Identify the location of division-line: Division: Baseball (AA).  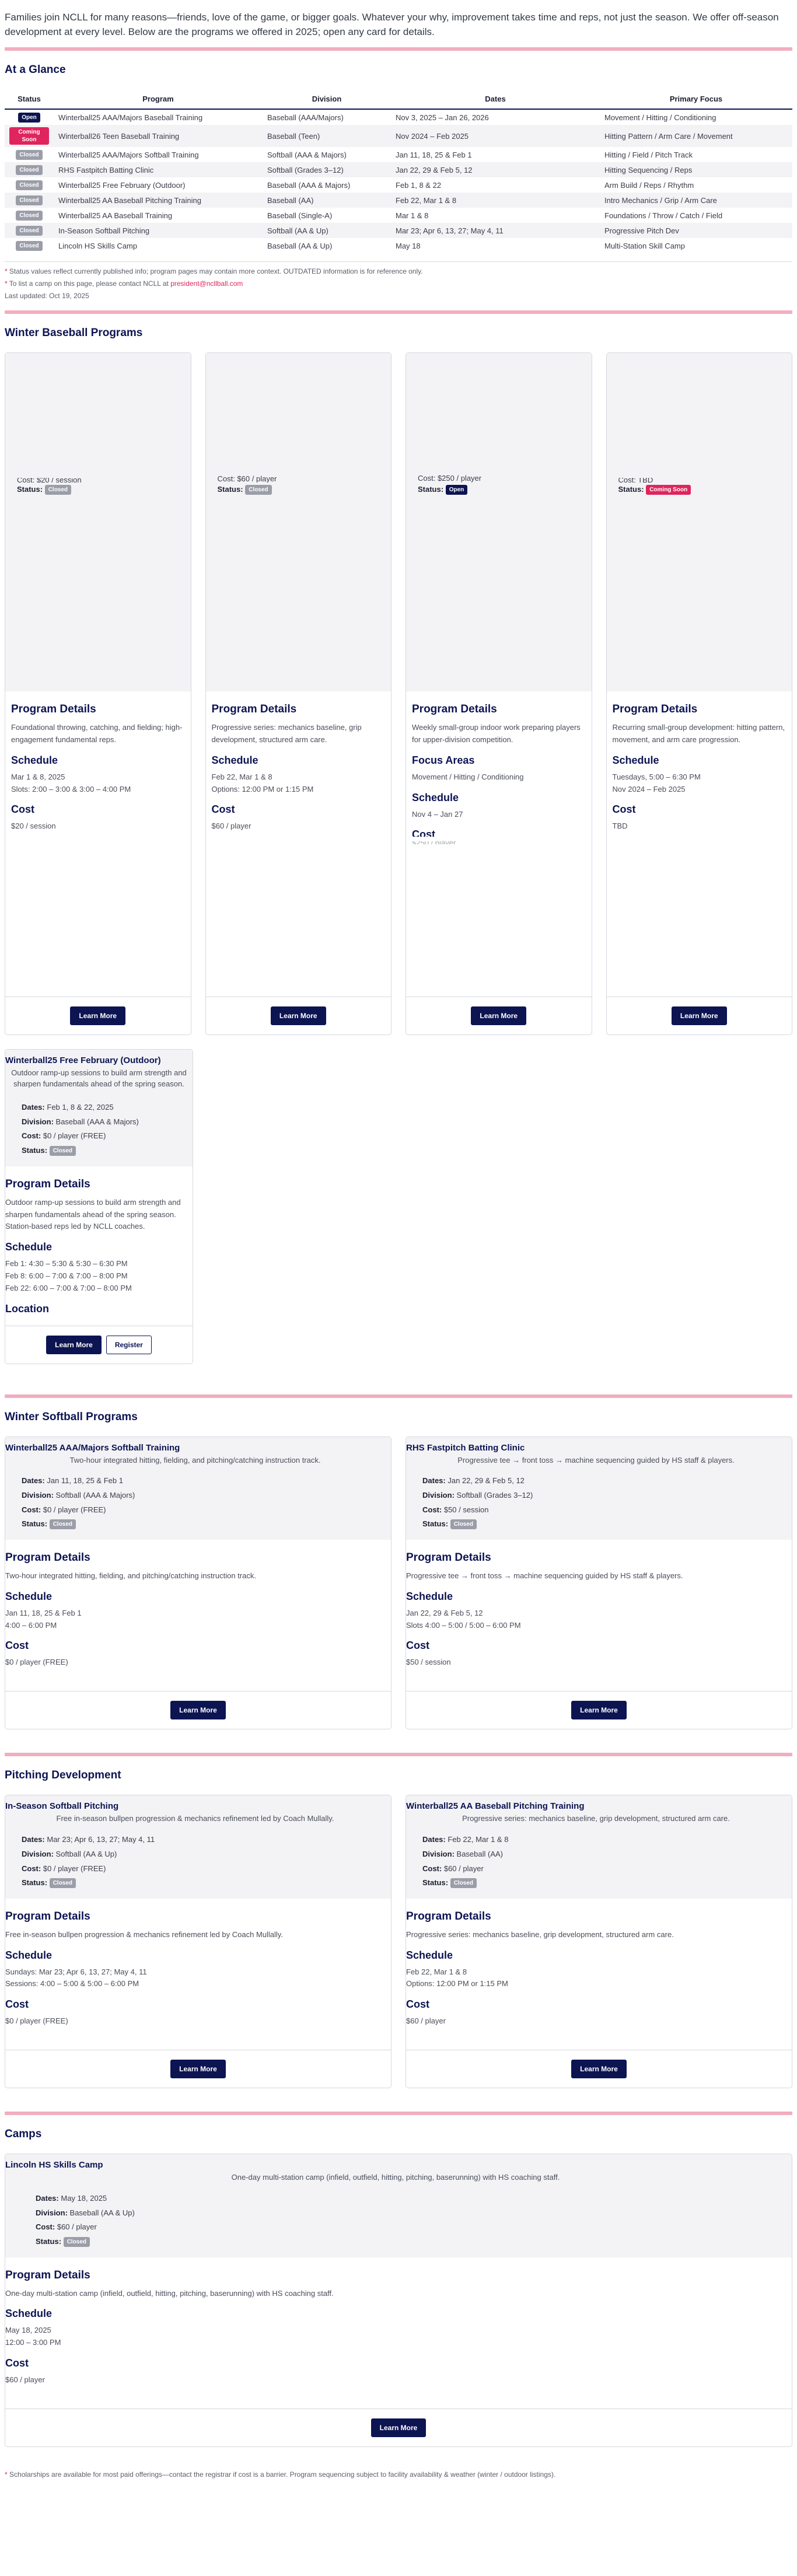
(604, 1854).